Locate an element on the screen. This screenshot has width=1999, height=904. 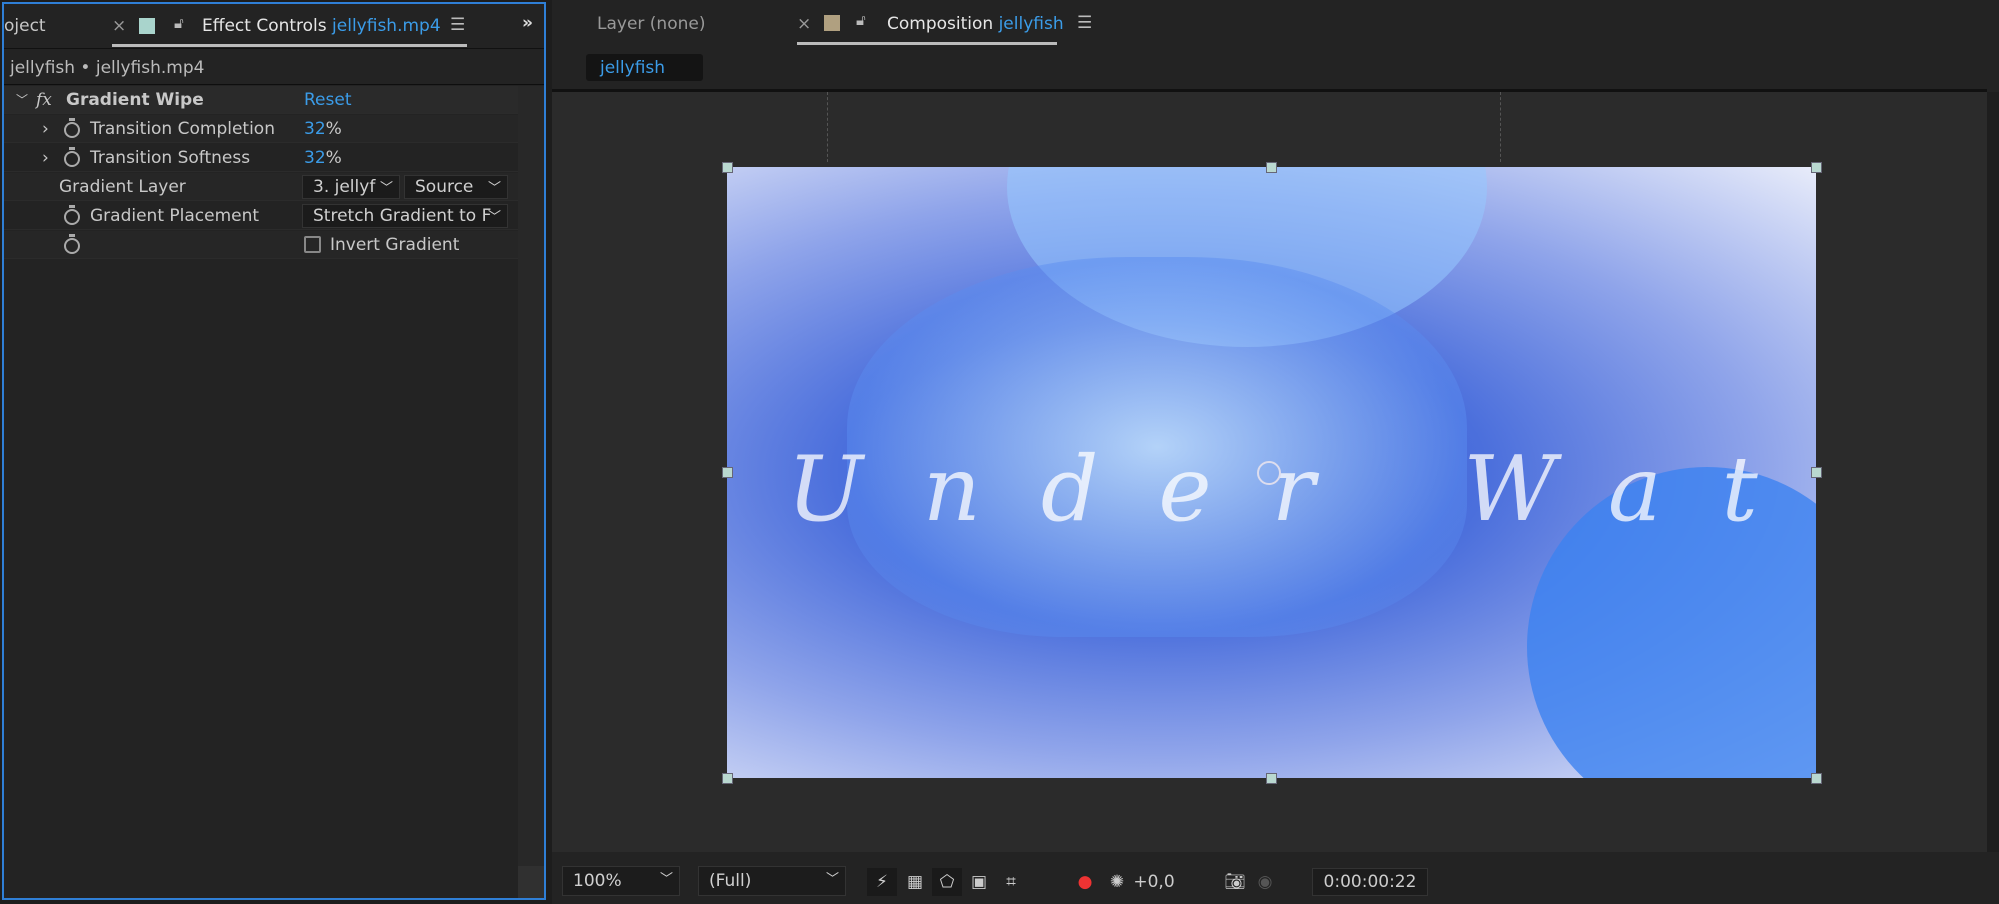
tab-project: oject is located at coordinates (25, 26).